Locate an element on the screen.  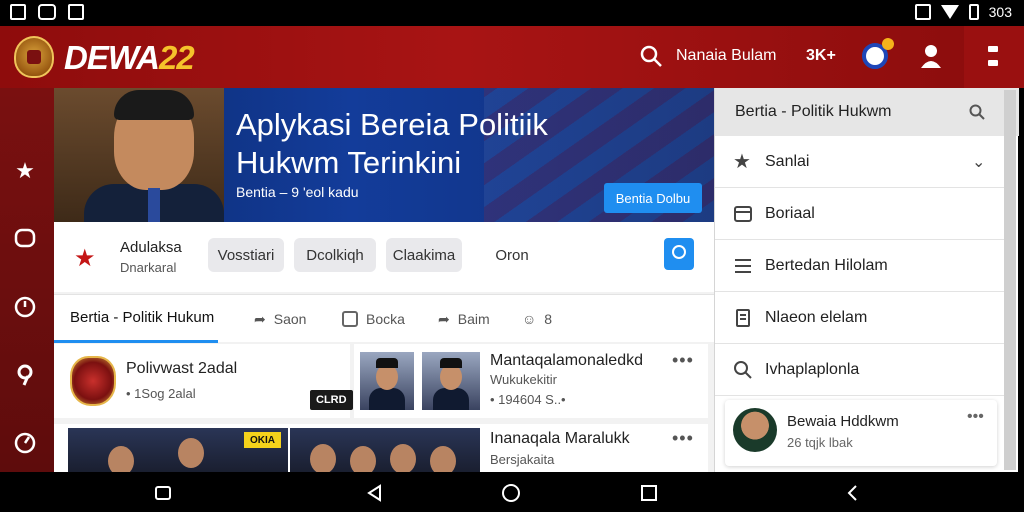
app-bar: DEWA22 Nanaia Bulam 3K+ is located at coordinates (512, 57).